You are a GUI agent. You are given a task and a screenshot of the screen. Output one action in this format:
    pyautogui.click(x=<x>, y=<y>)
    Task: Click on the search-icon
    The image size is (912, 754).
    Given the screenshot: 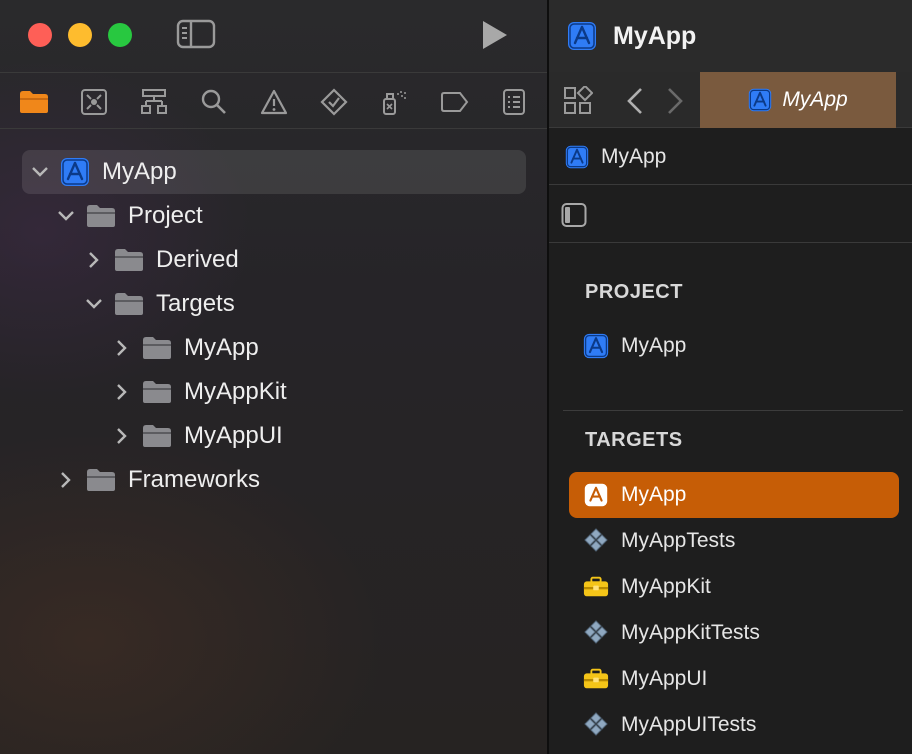 What is the action you would take?
    pyautogui.click(x=214, y=102)
    